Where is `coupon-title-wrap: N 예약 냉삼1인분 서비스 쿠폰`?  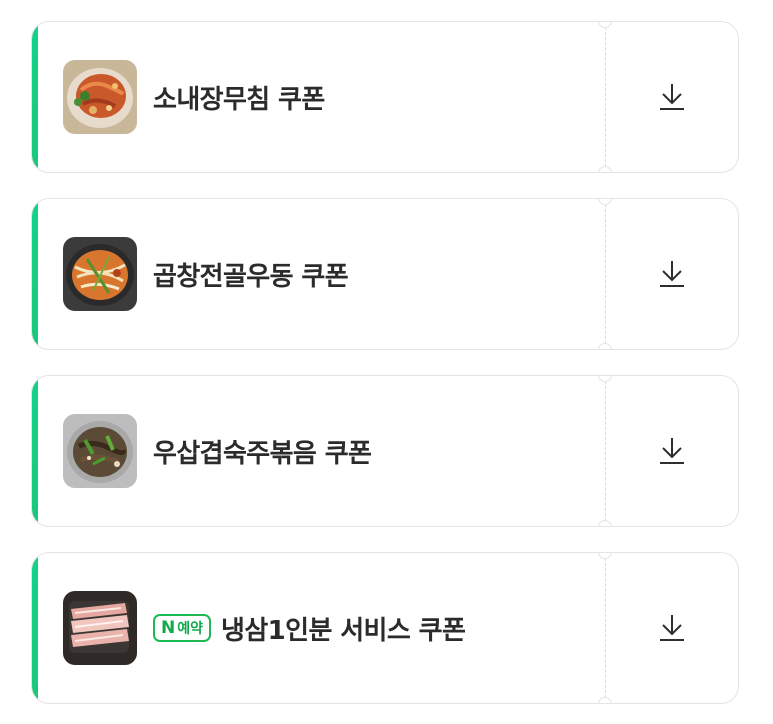 coupon-title-wrap: N 예약 냉삼1인분 서비스 쿠폰 is located at coordinates (309, 628).